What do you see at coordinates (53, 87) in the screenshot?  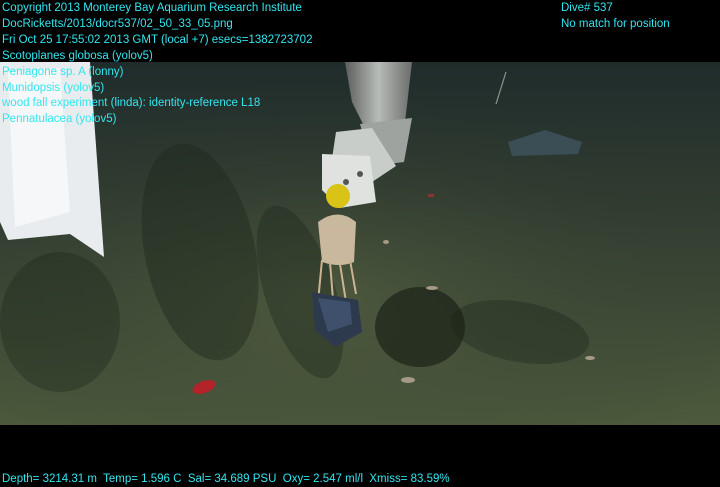 I see `annotation-item: Munidopsis (yolov5)` at bounding box center [53, 87].